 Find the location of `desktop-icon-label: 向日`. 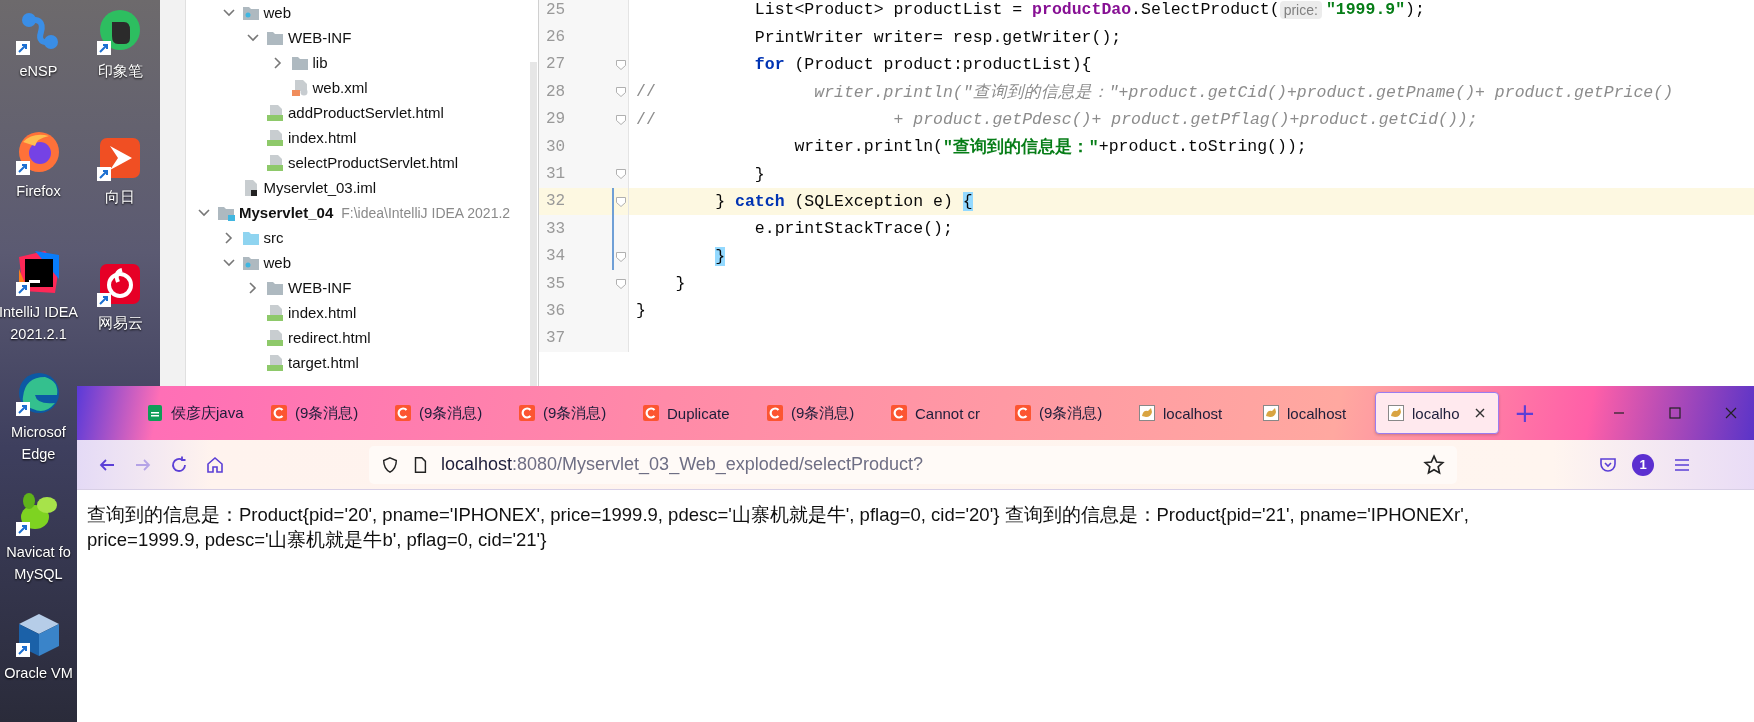

desktop-icon-label: 向日 is located at coordinates (120, 197).